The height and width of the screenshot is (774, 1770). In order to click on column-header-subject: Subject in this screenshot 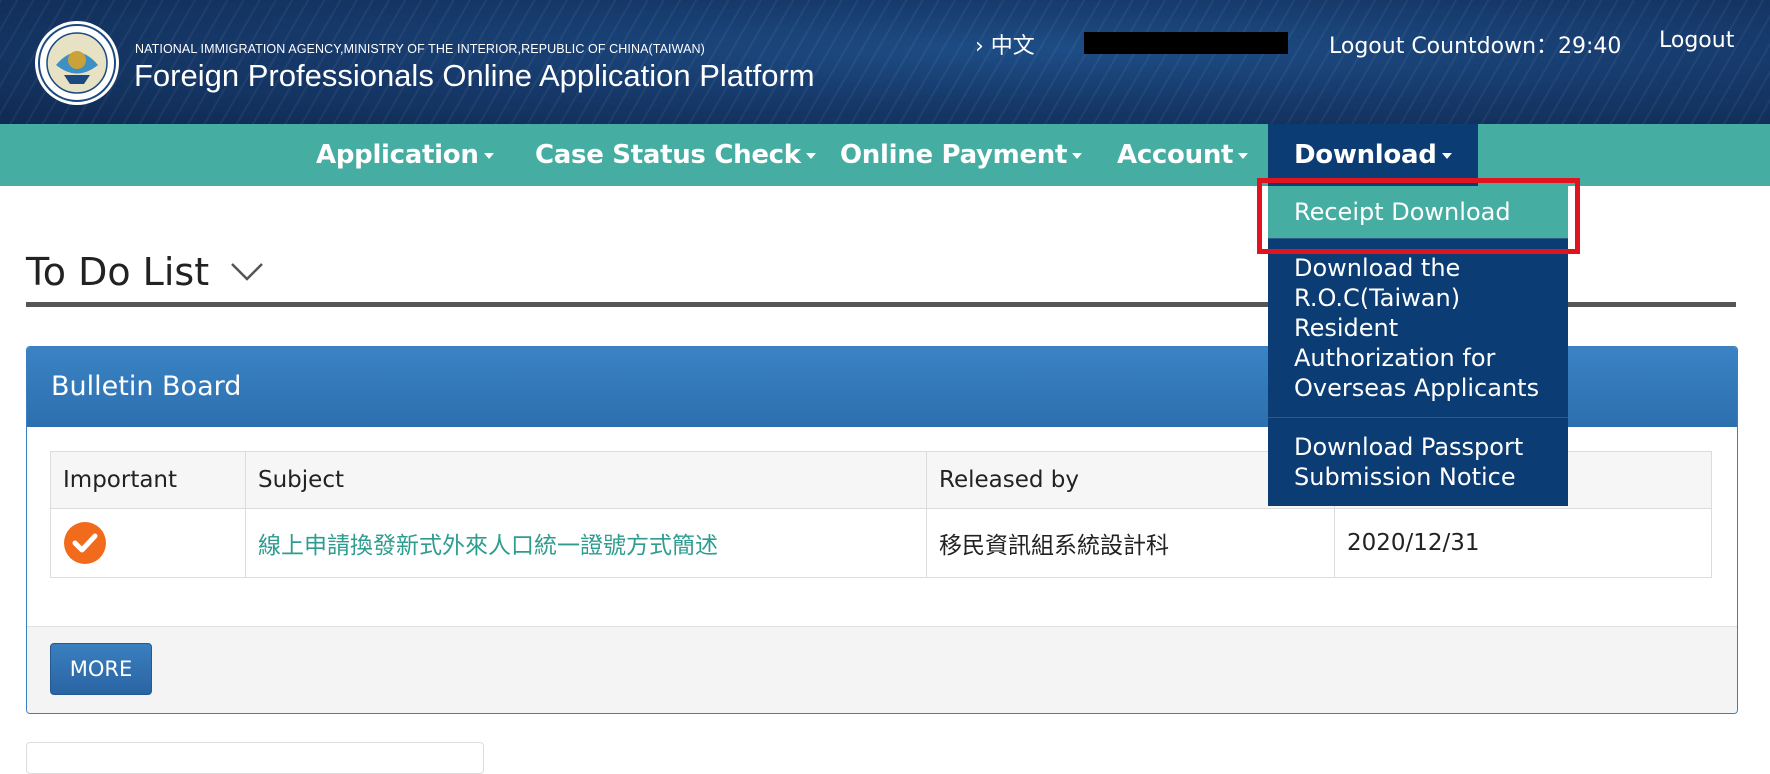, I will do `click(586, 480)`.